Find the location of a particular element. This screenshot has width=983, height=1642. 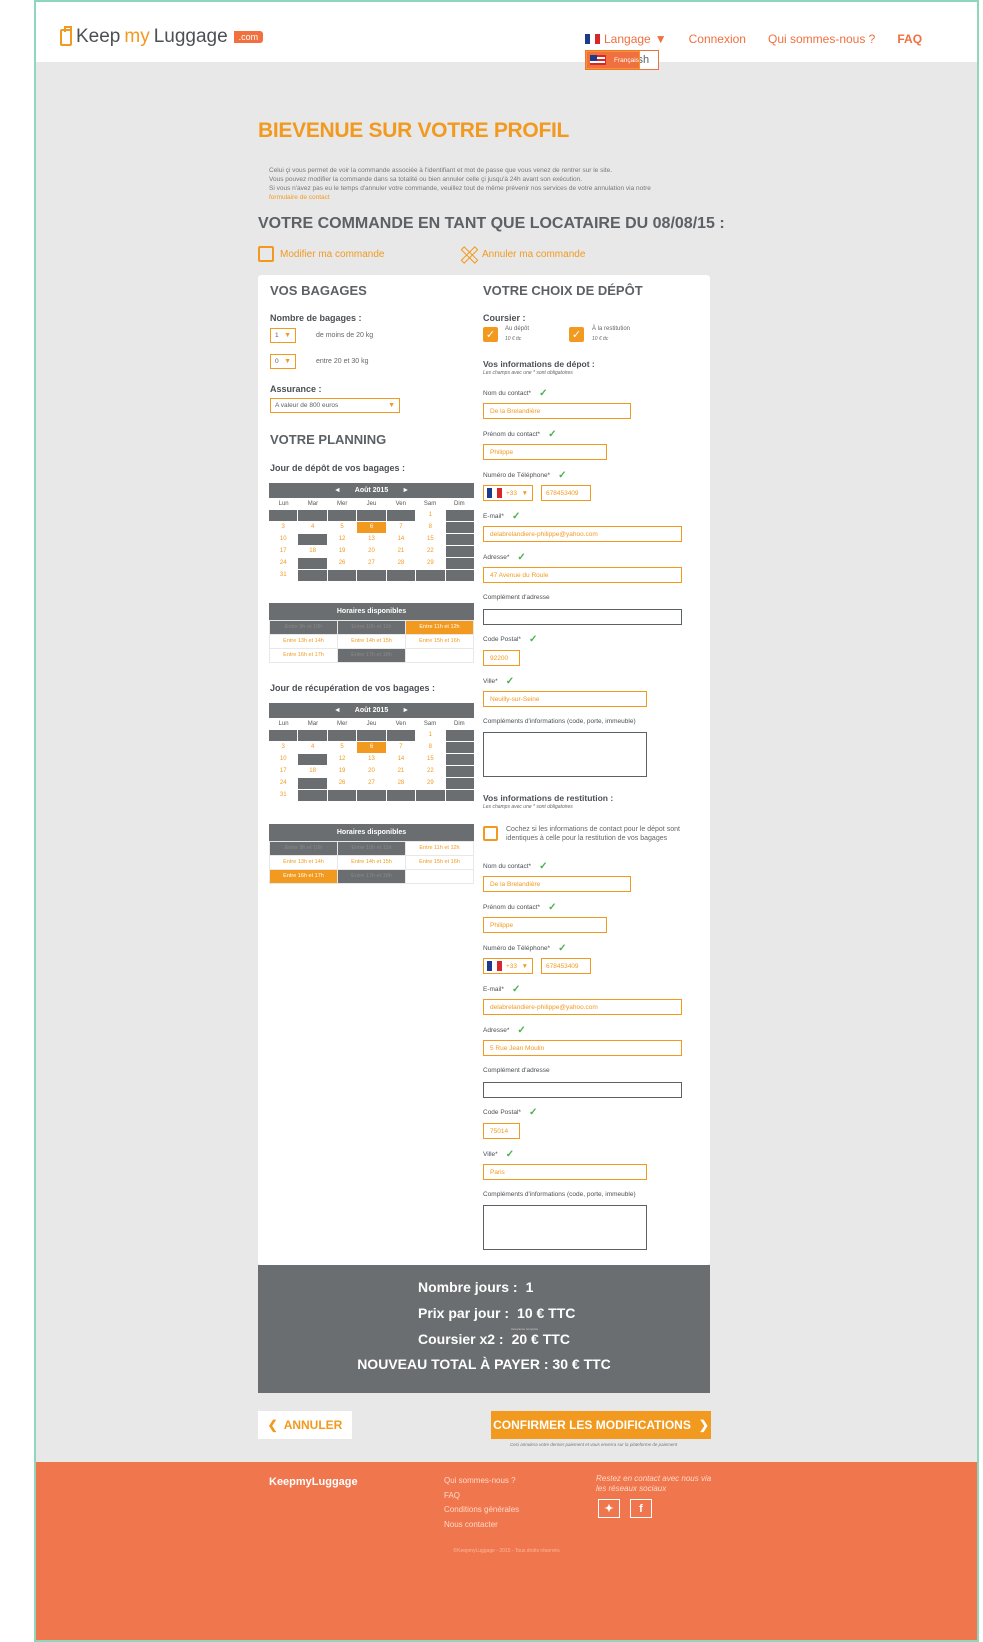

language-dropdown: Langage ▼ is located at coordinates (626, 39).